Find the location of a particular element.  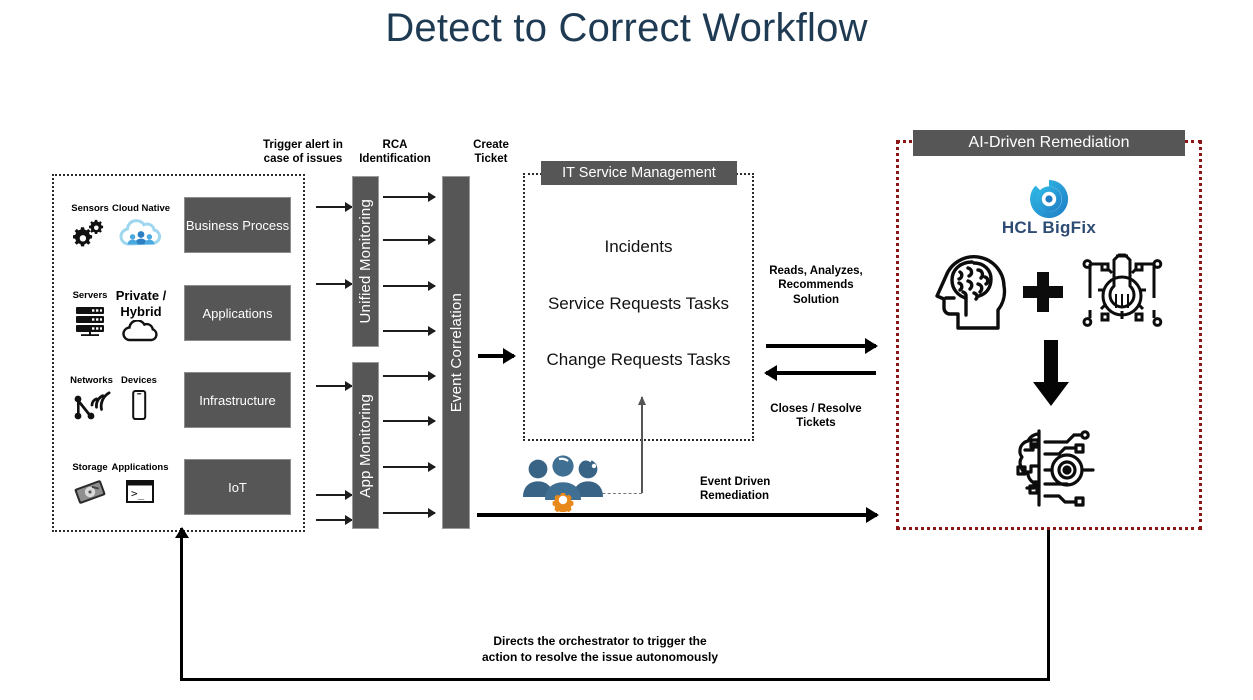

itsm-item-change-requests: Change Requests Tasks is located at coordinates (638, 360).